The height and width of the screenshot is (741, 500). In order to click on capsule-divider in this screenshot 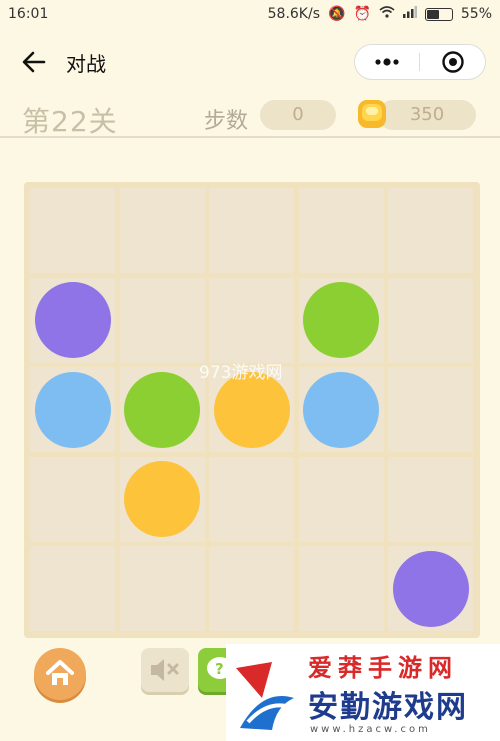, I will do `click(419, 62)`.